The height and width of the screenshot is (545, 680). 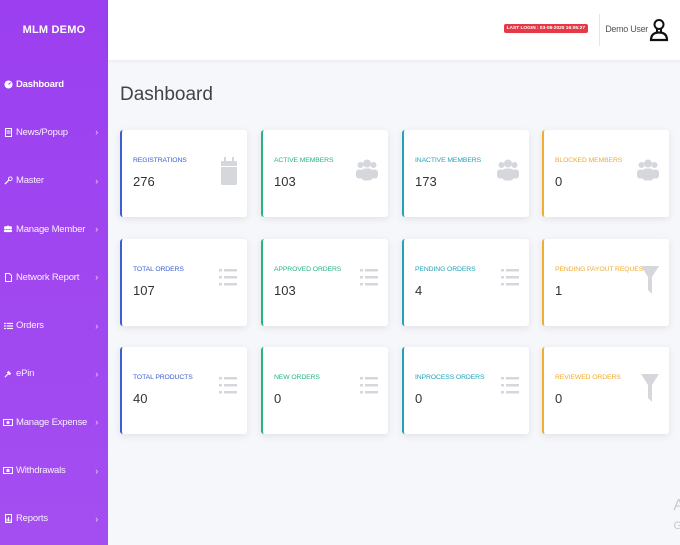 What do you see at coordinates (183, 282) in the screenshot?
I see `card-total-orders: TOTAL ORDERS 107` at bounding box center [183, 282].